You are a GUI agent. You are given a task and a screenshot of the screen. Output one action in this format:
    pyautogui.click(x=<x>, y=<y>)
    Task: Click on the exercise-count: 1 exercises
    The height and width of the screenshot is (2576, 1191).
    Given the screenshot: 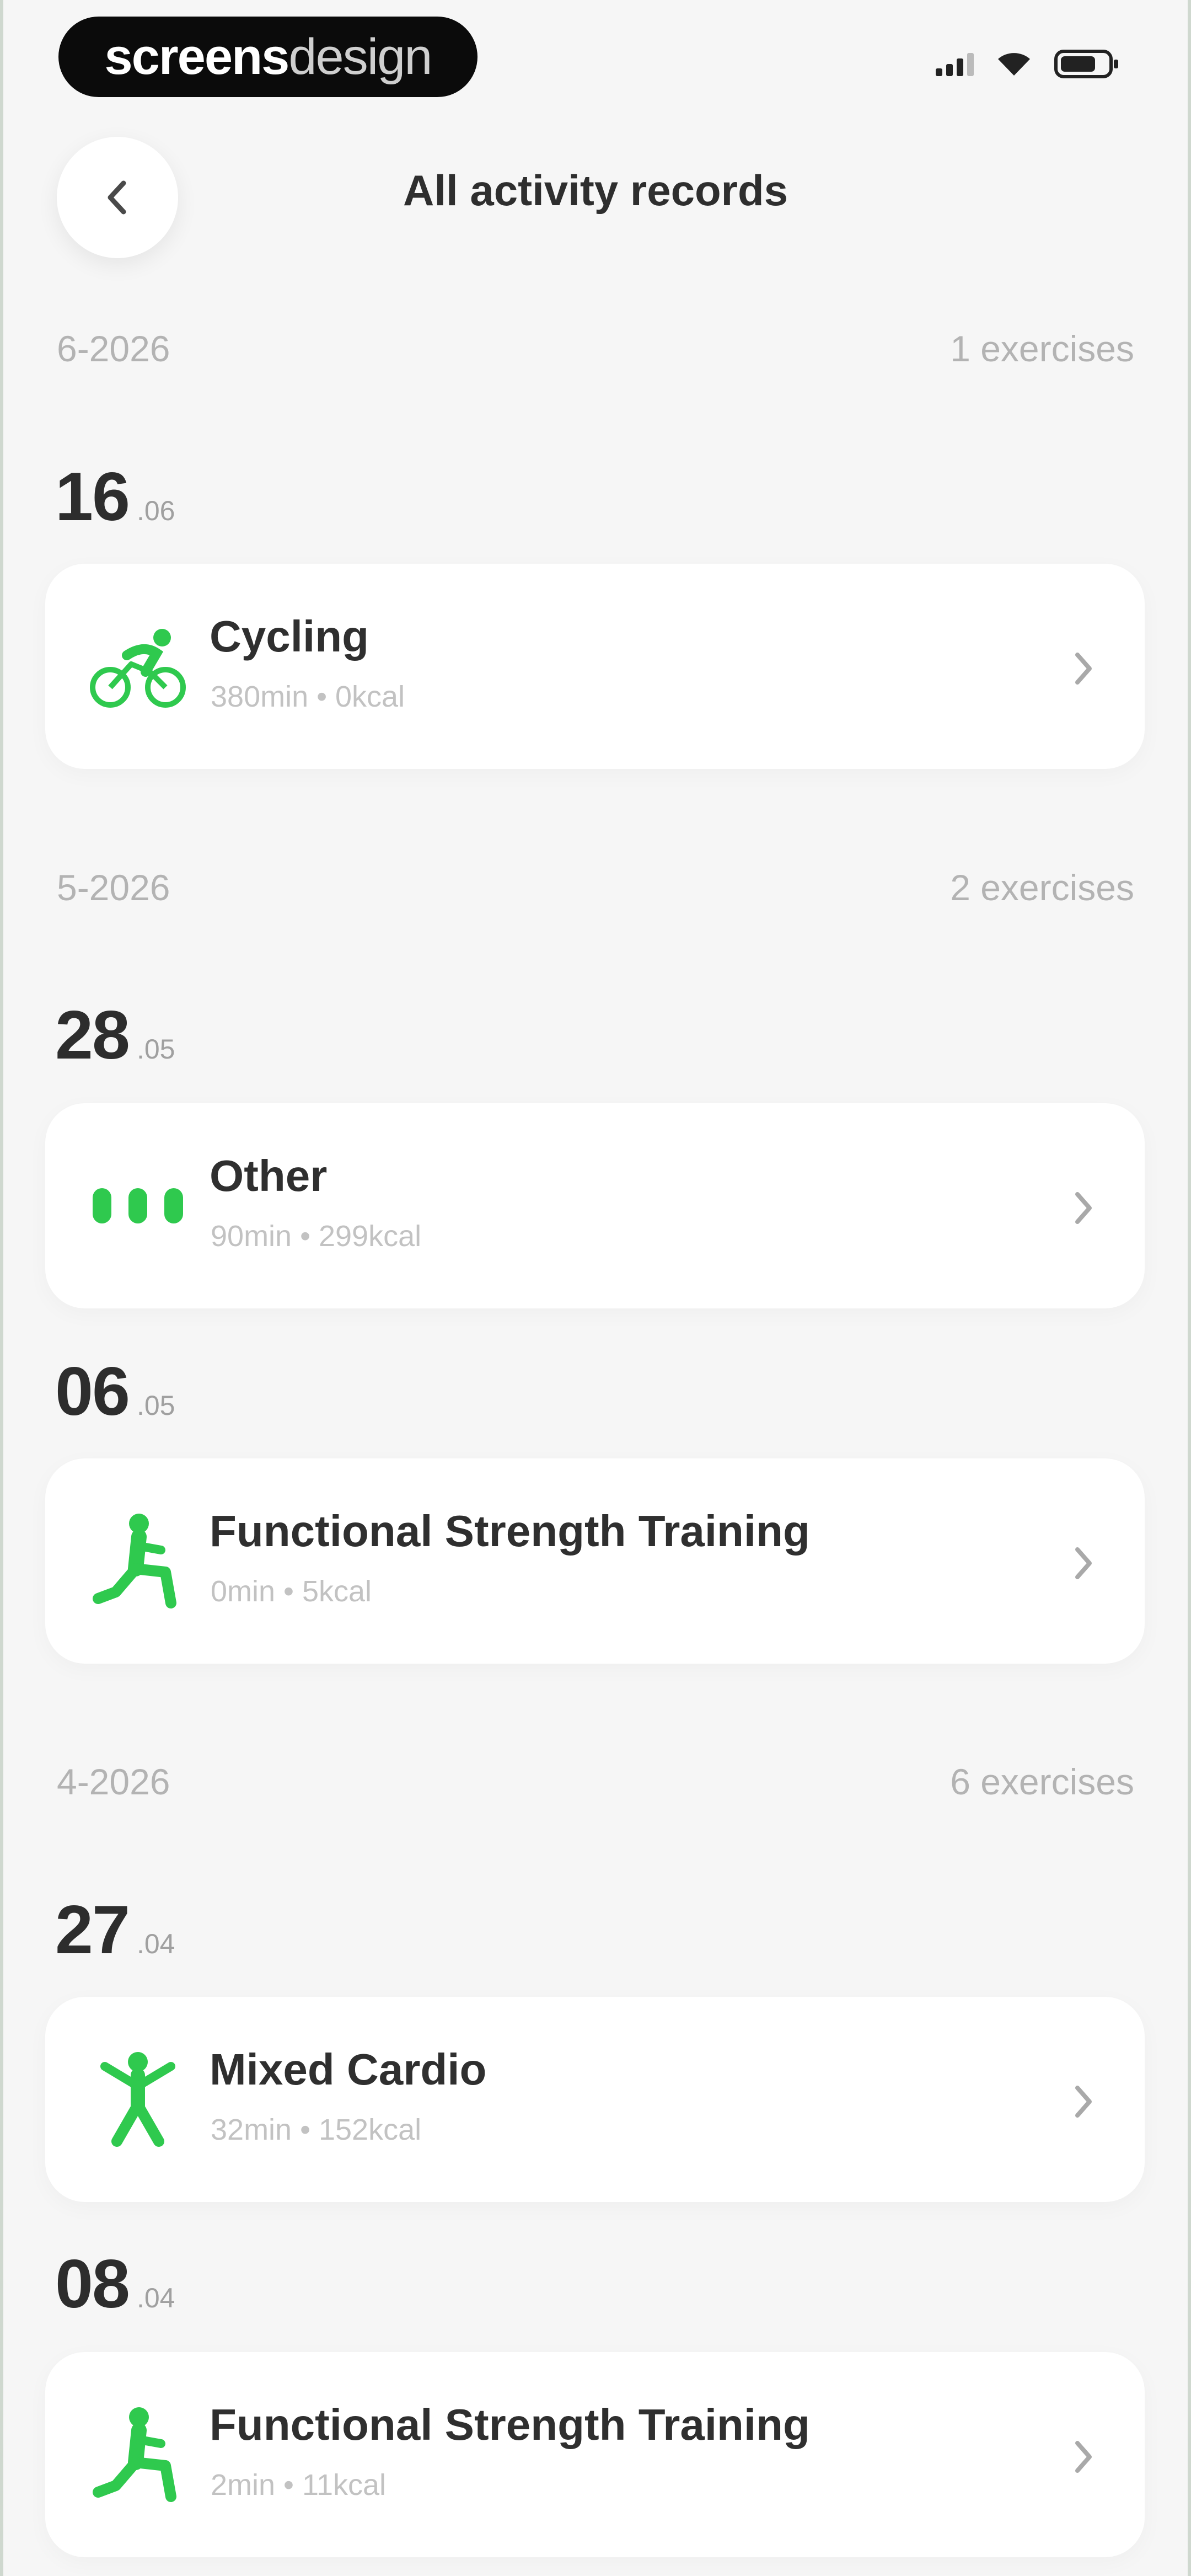 What is the action you would take?
    pyautogui.click(x=1042, y=348)
    